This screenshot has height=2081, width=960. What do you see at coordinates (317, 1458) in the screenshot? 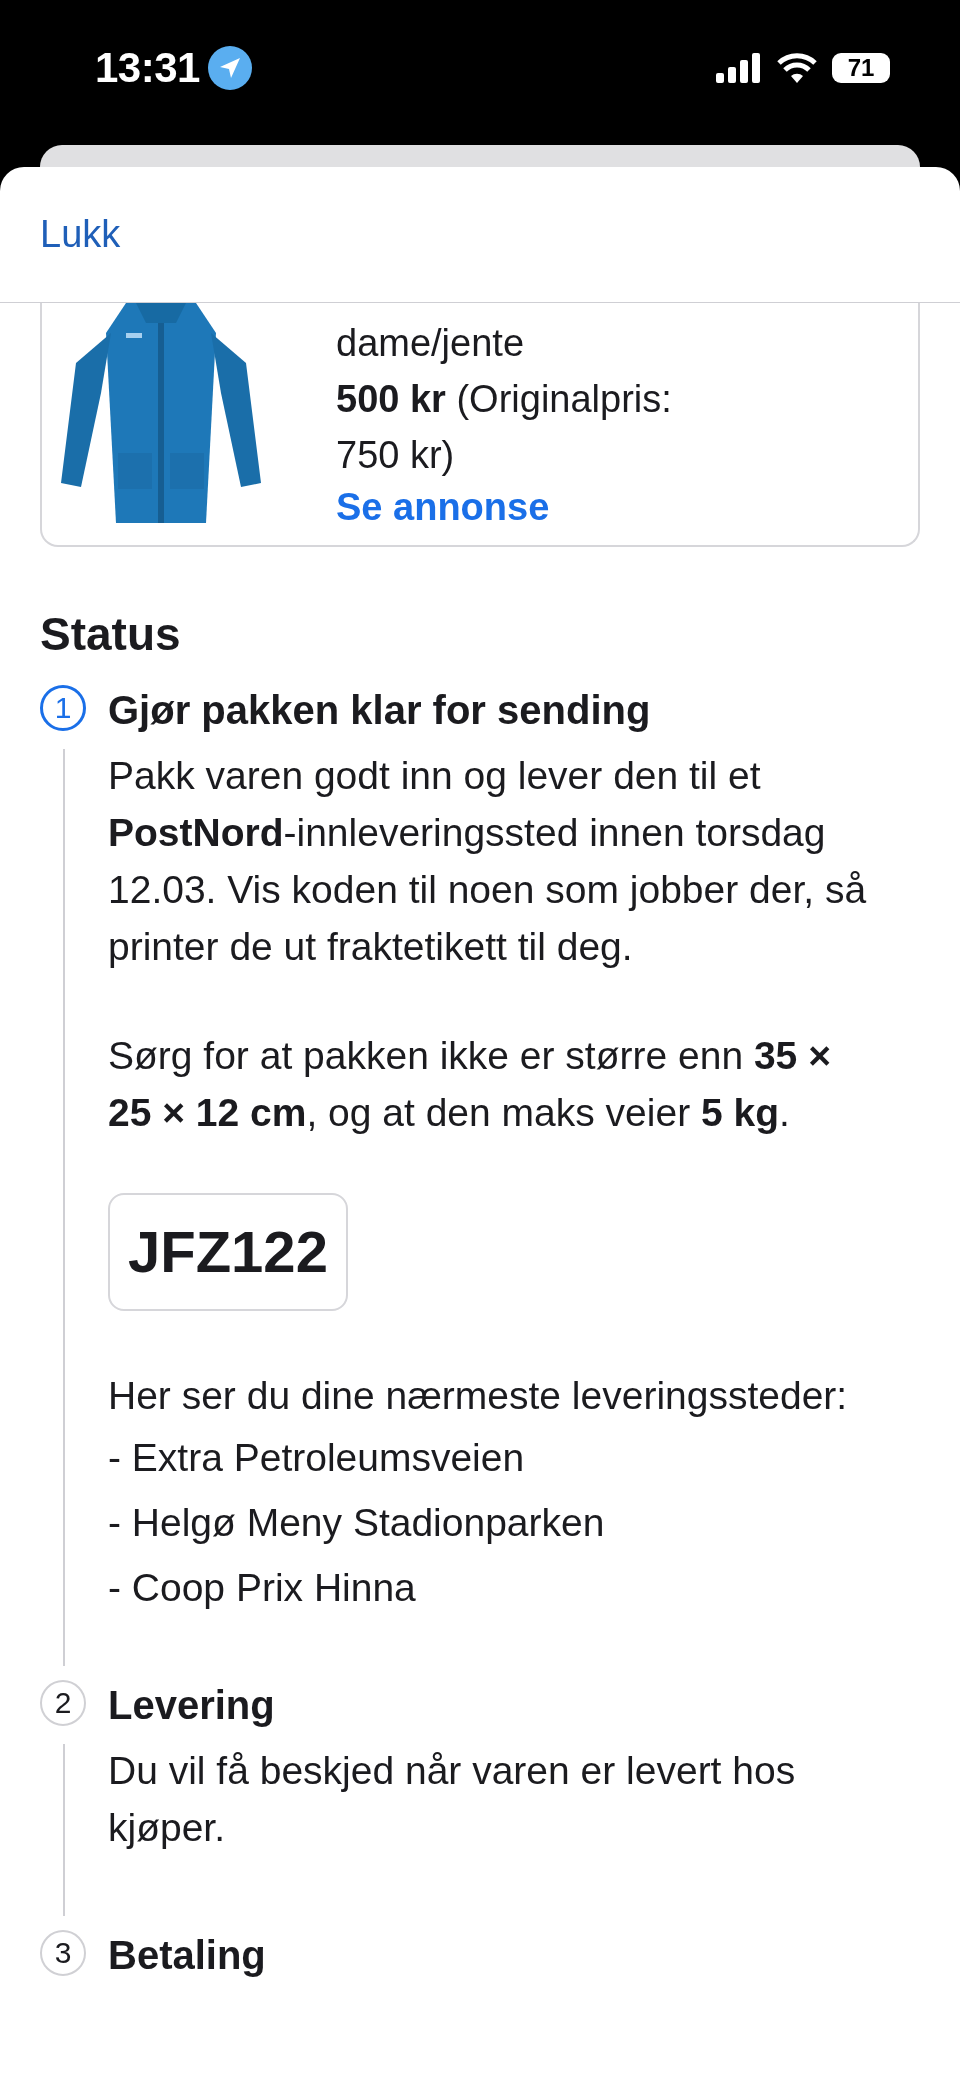
I see `drop-off-location: - Extra Petroleumsveien` at bounding box center [317, 1458].